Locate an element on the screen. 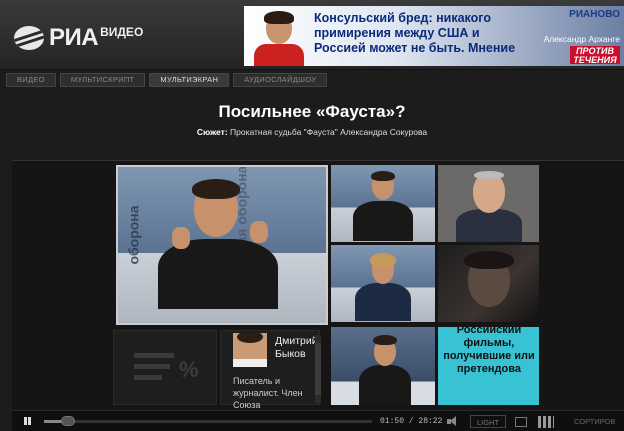 The image size is (624, 431). tab-video: Видео is located at coordinates (31, 80).